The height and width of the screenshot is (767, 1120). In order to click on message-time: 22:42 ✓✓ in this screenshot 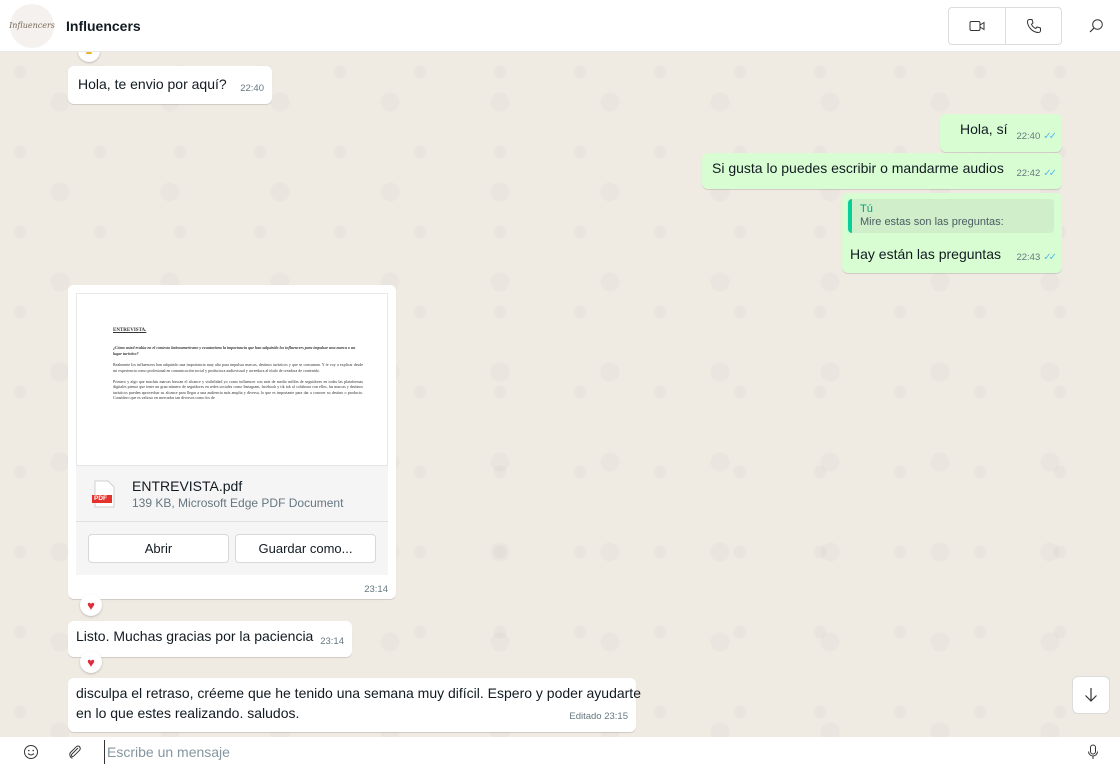, I will do `click(1036, 173)`.